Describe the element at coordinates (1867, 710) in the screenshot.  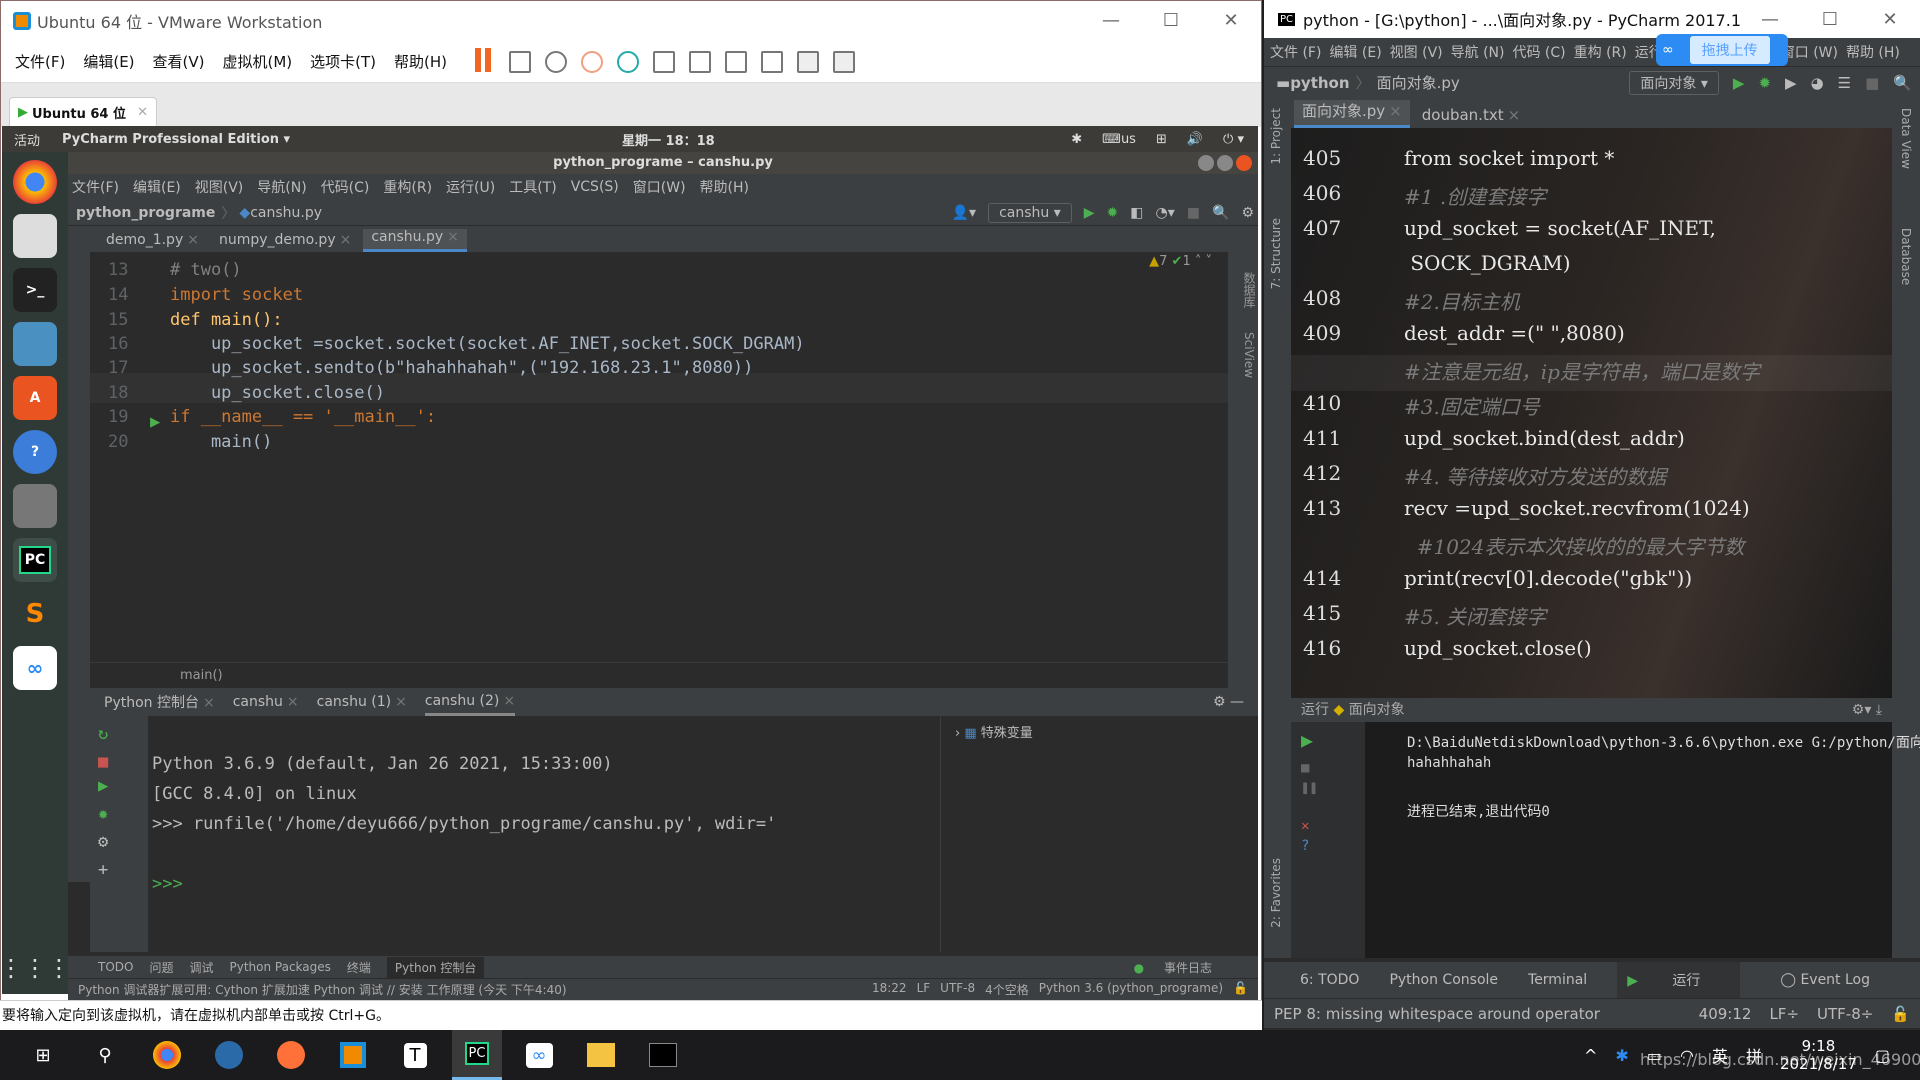
I see `run-settings-icon: ⚙▾ ⤓` at that location.